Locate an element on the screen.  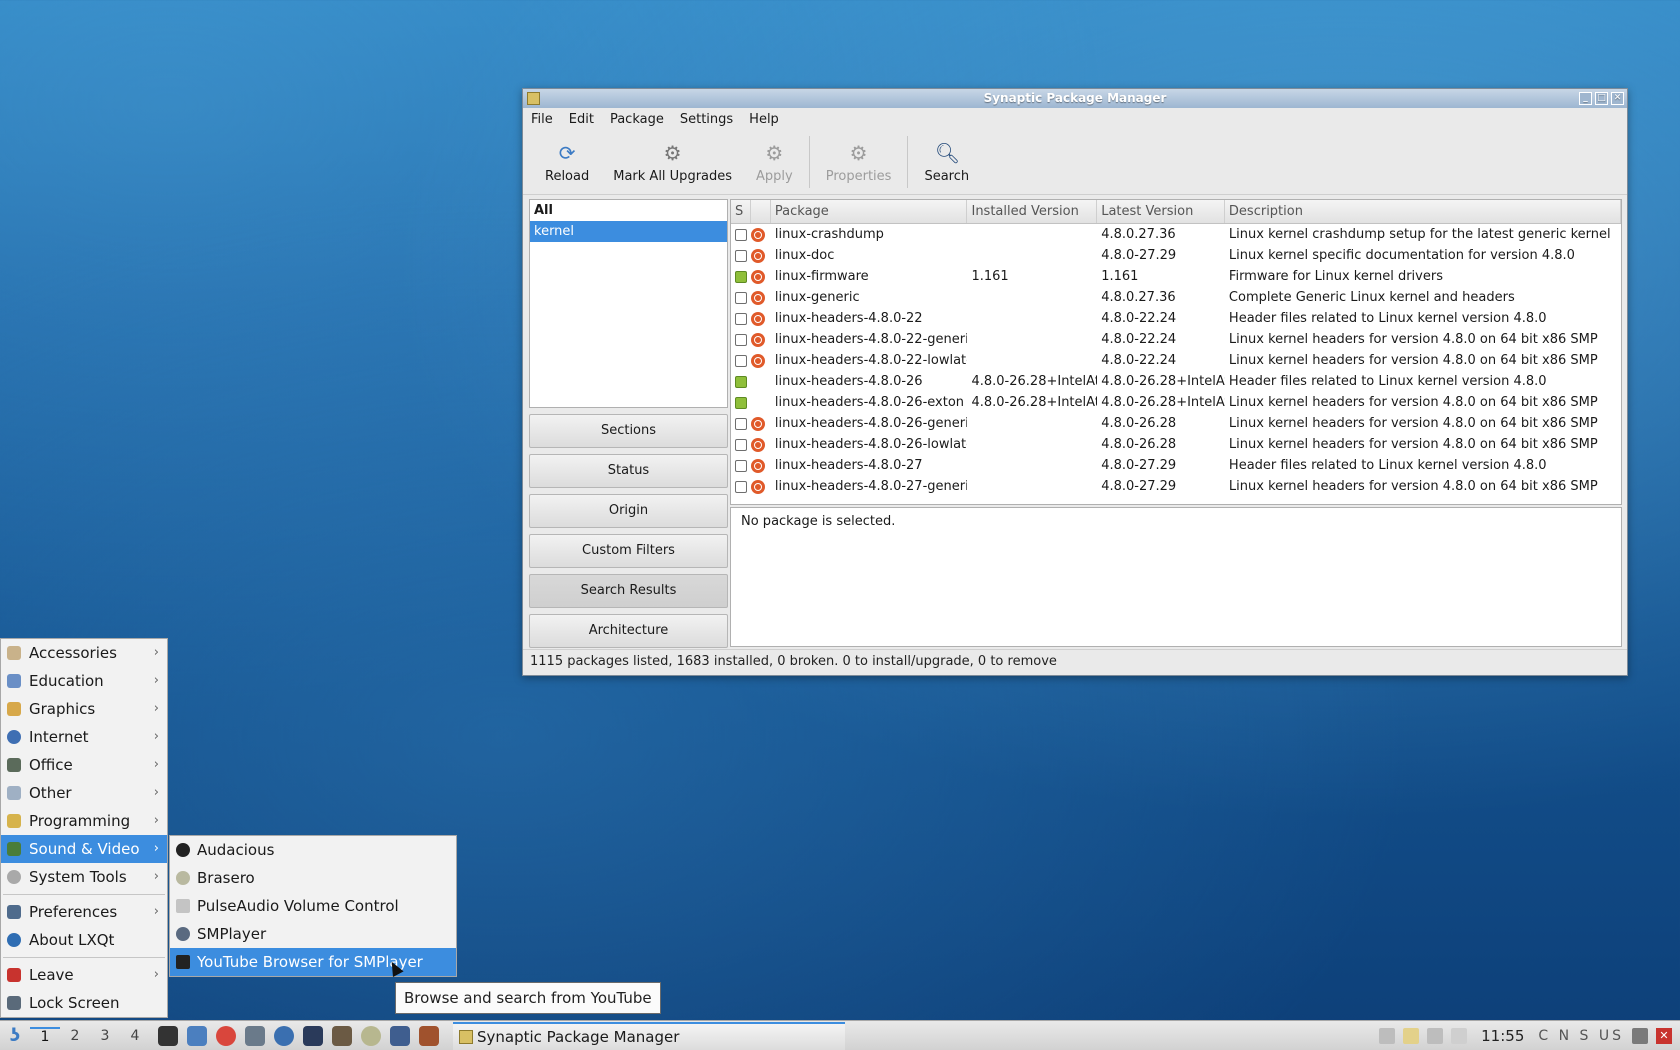
menu-help: Help is located at coordinates (764, 119).